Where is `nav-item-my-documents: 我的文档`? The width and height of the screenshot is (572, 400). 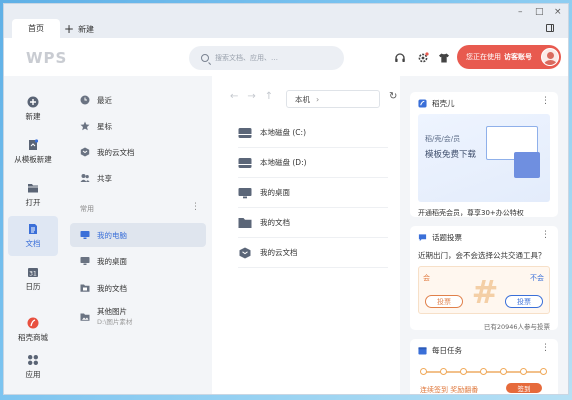 nav-item-my-documents: 我的文档 is located at coordinates (138, 288).